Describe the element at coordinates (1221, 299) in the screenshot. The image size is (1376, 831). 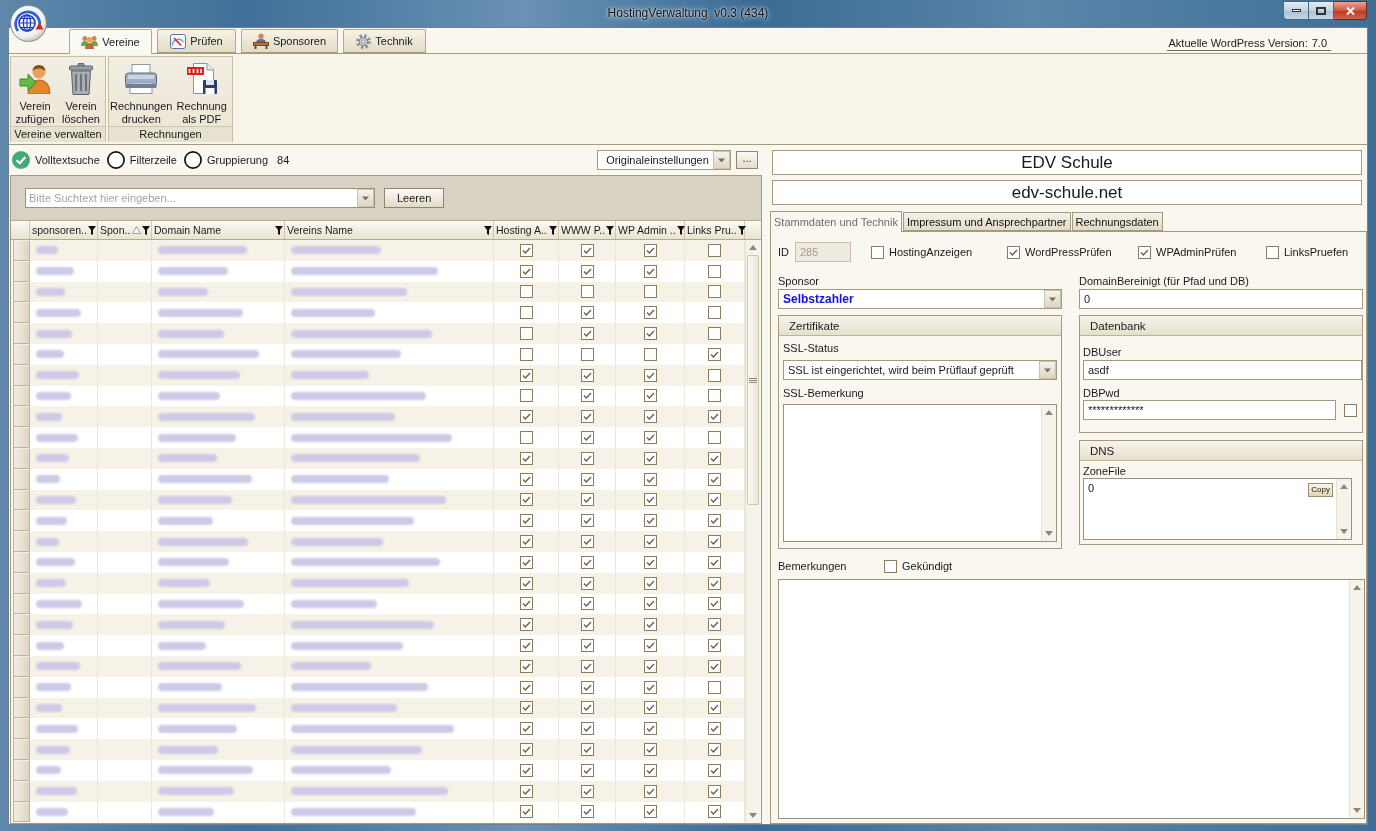
I see `text-field: 0` at that location.